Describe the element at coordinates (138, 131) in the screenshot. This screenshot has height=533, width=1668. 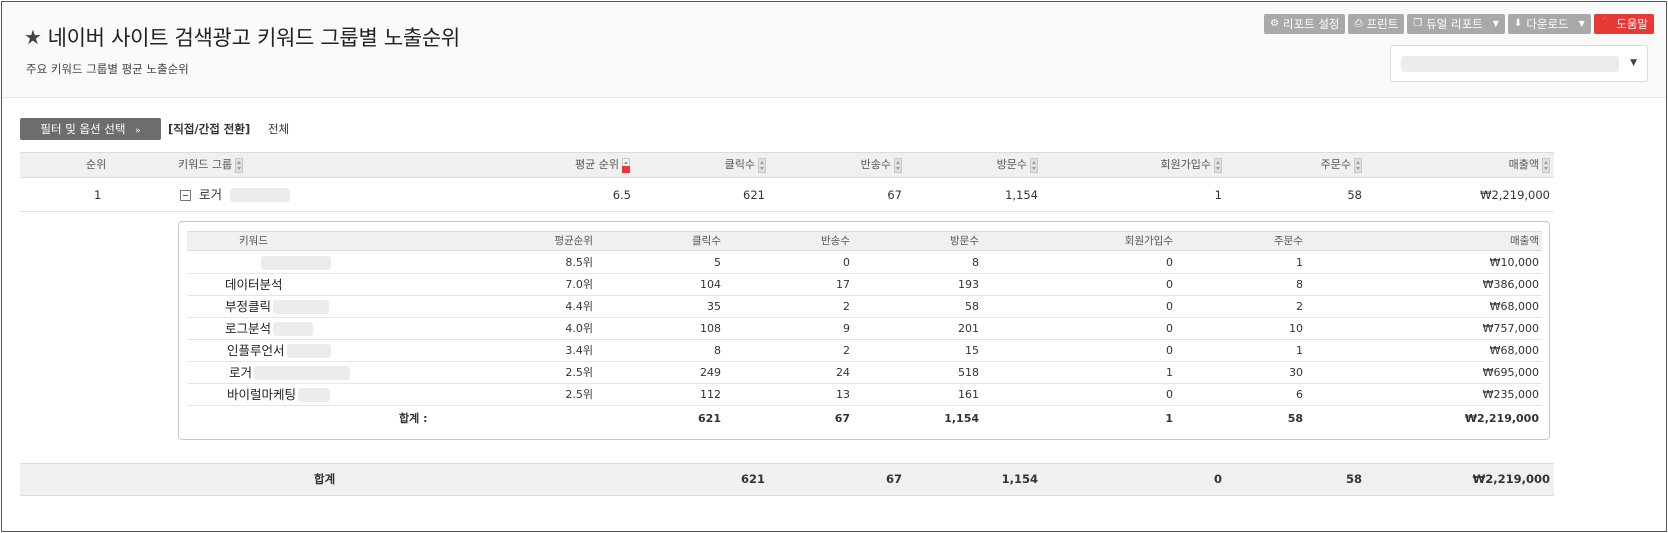
I see `double-chevron-down-icon: »` at that location.